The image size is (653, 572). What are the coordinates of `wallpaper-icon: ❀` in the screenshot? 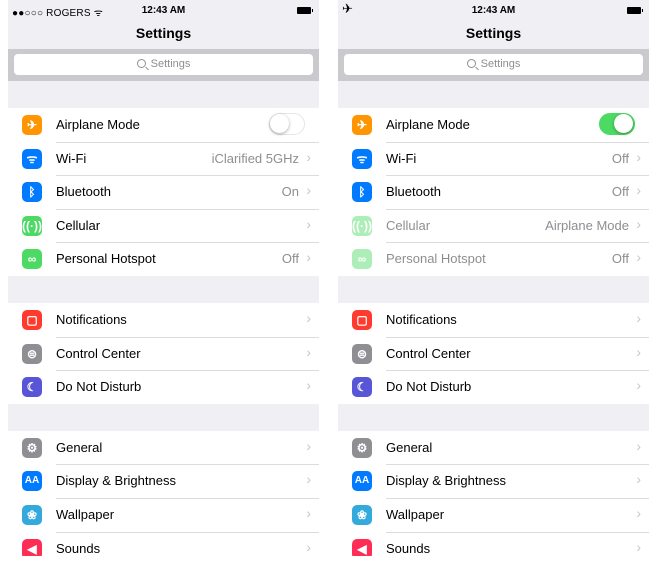 It's located at (32, 514).